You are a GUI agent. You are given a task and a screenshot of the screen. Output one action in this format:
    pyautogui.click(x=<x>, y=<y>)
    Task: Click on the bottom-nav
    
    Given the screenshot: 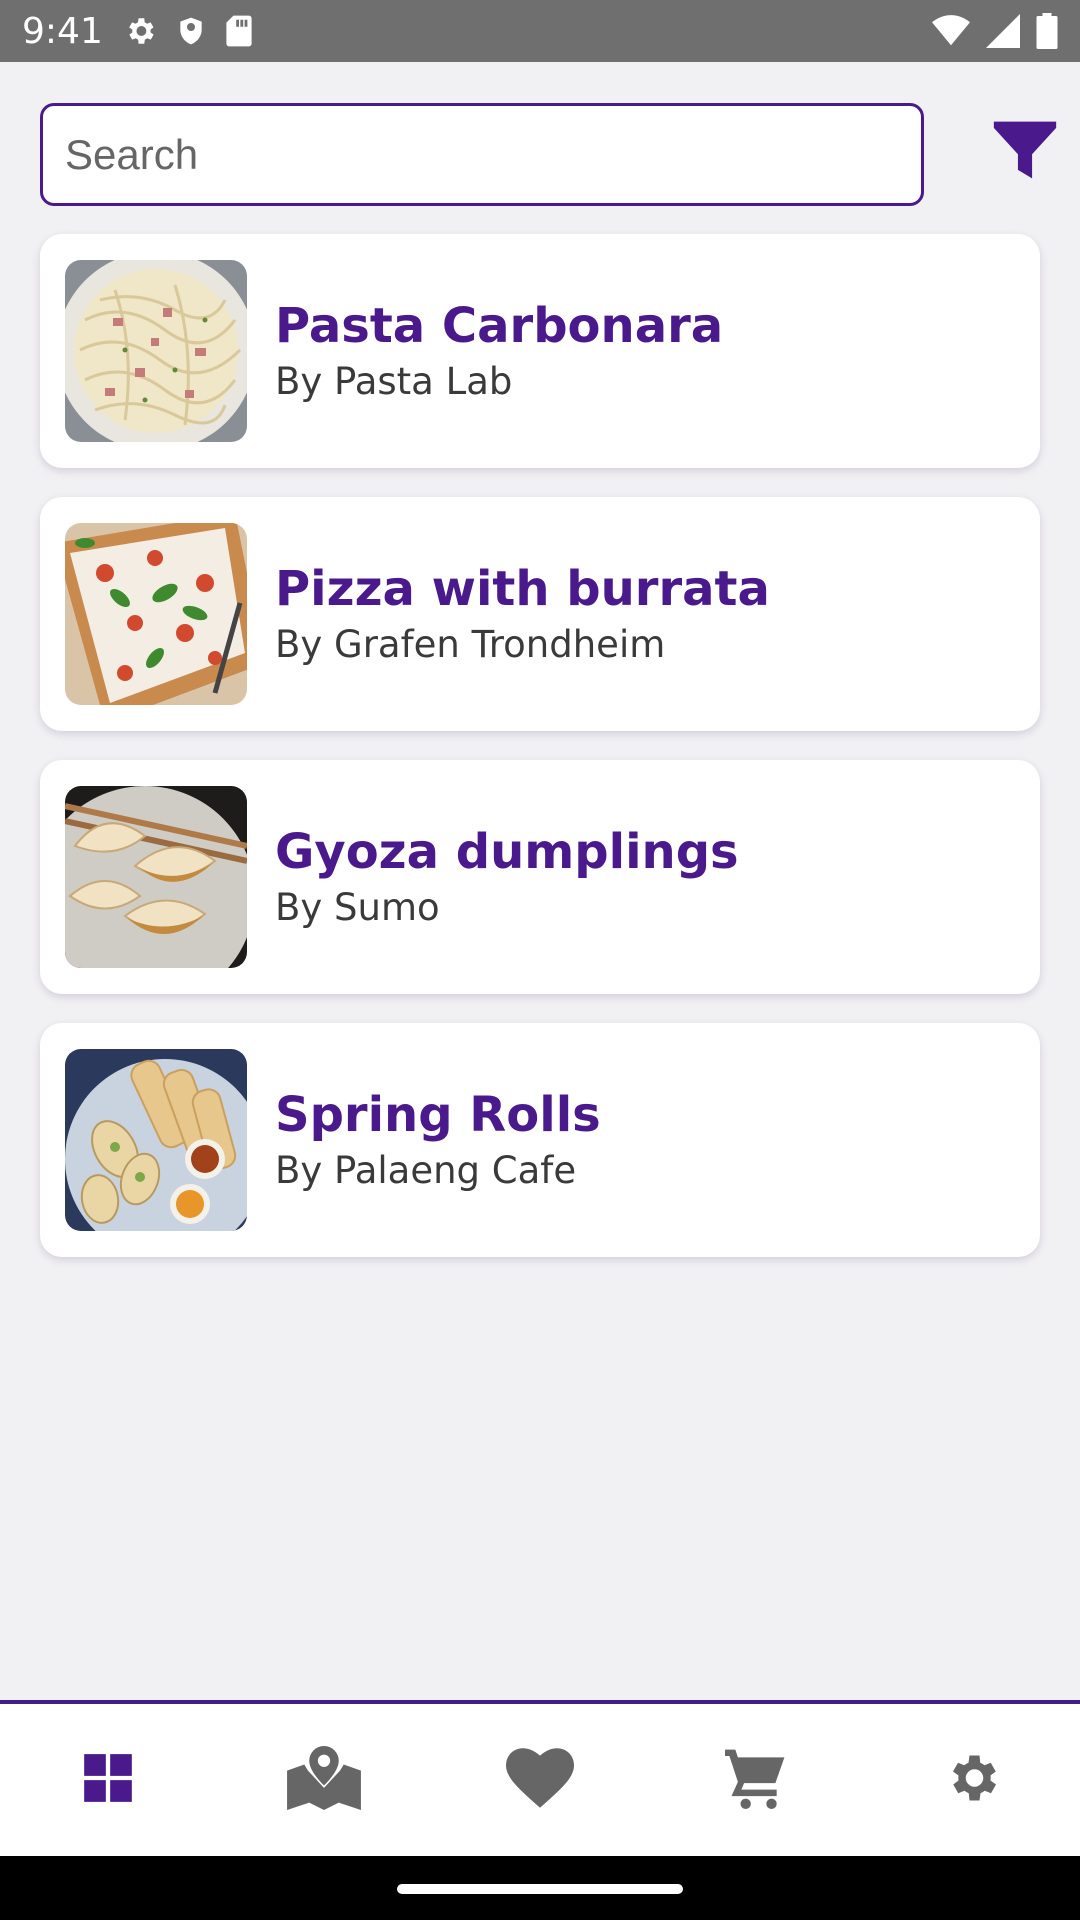 What is the action you would take?
    pyautogui.click(x=540, y=1778)
    